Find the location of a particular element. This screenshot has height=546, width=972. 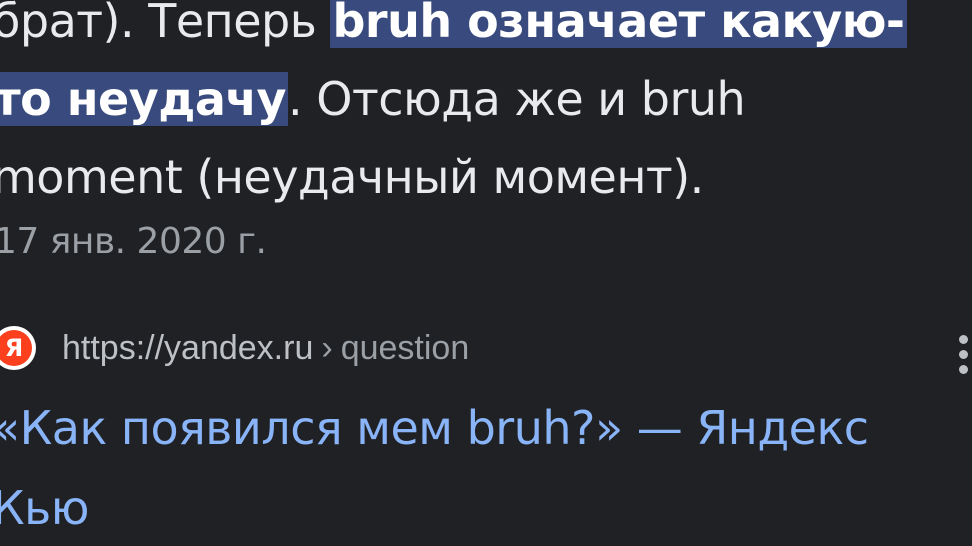

favicon-letter: Я is located at coordinates (16, 348).